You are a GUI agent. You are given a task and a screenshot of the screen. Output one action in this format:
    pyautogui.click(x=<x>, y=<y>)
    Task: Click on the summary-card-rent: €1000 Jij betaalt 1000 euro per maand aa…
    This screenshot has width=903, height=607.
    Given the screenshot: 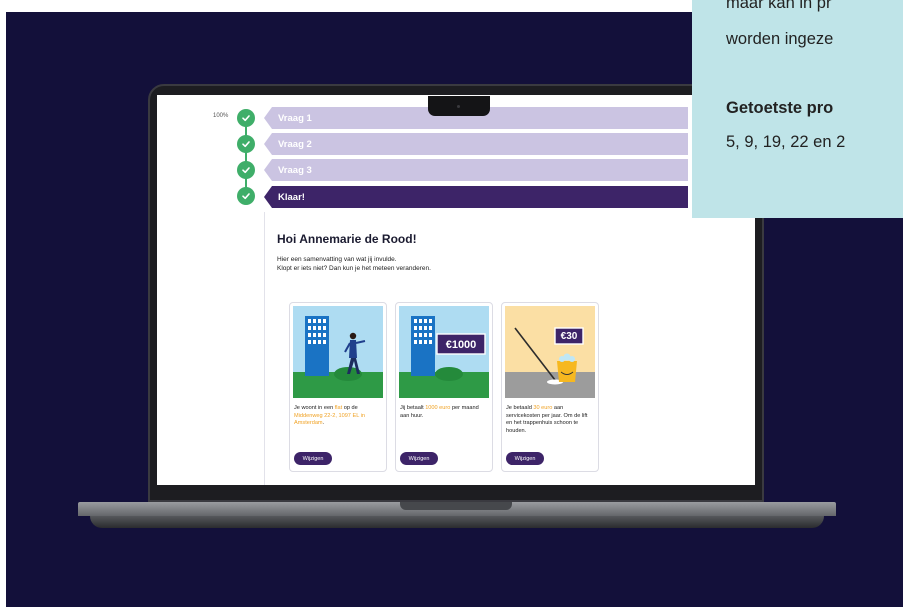 What is the action you would take?
    pyautogui.click(x=444, y=387)
    